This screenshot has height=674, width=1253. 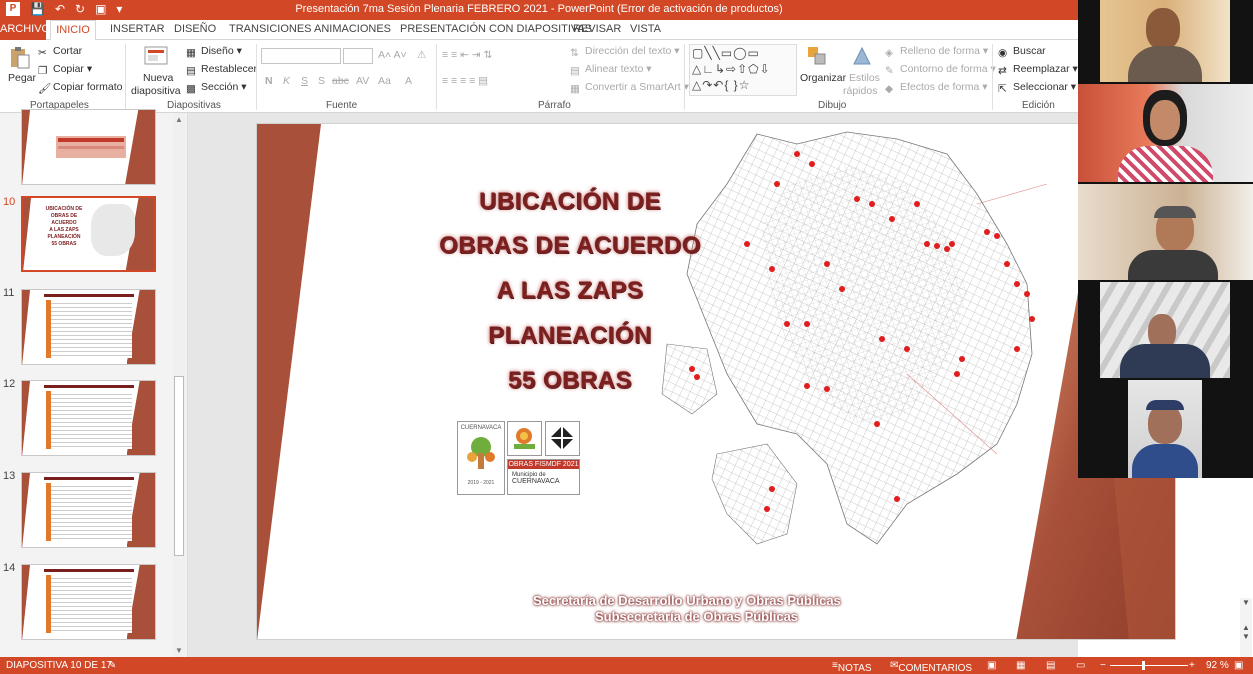 What do you see at coordinates (216, 88) in the screenshot?
I see `section-button: ▩ Sección ▾` at bounding box center [216, 88].